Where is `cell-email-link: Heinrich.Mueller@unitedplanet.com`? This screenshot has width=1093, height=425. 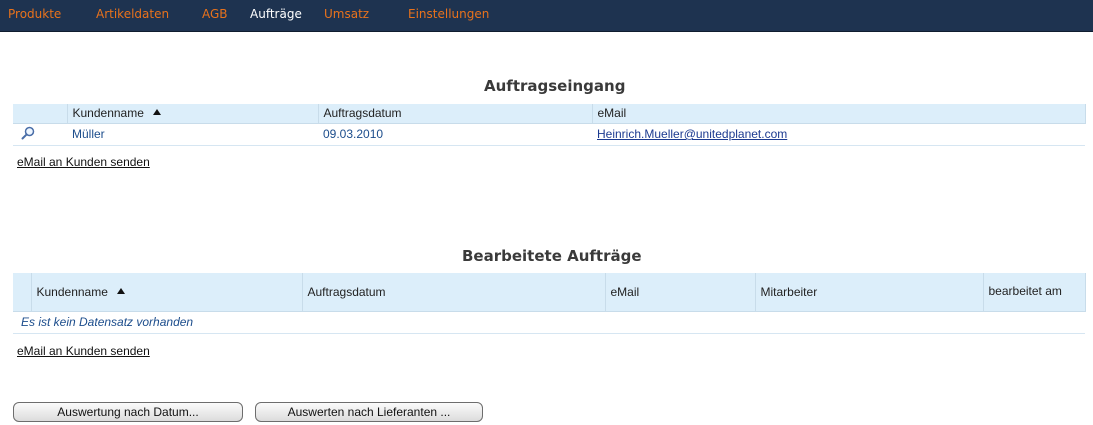
cell-email-link: Heinrich.Mueller@unitedplanet.com is located at coordinates (692, 134).